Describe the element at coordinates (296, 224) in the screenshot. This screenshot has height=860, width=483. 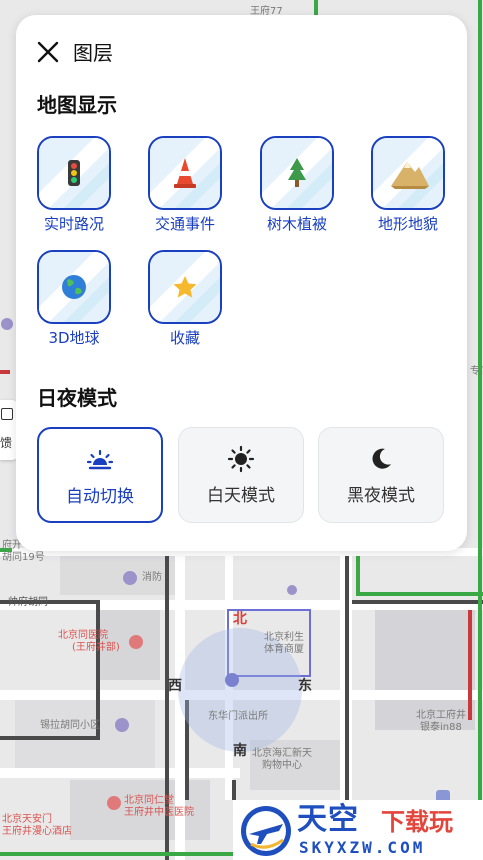
I see `layer-label-vegetation: 树木植被` at that location.